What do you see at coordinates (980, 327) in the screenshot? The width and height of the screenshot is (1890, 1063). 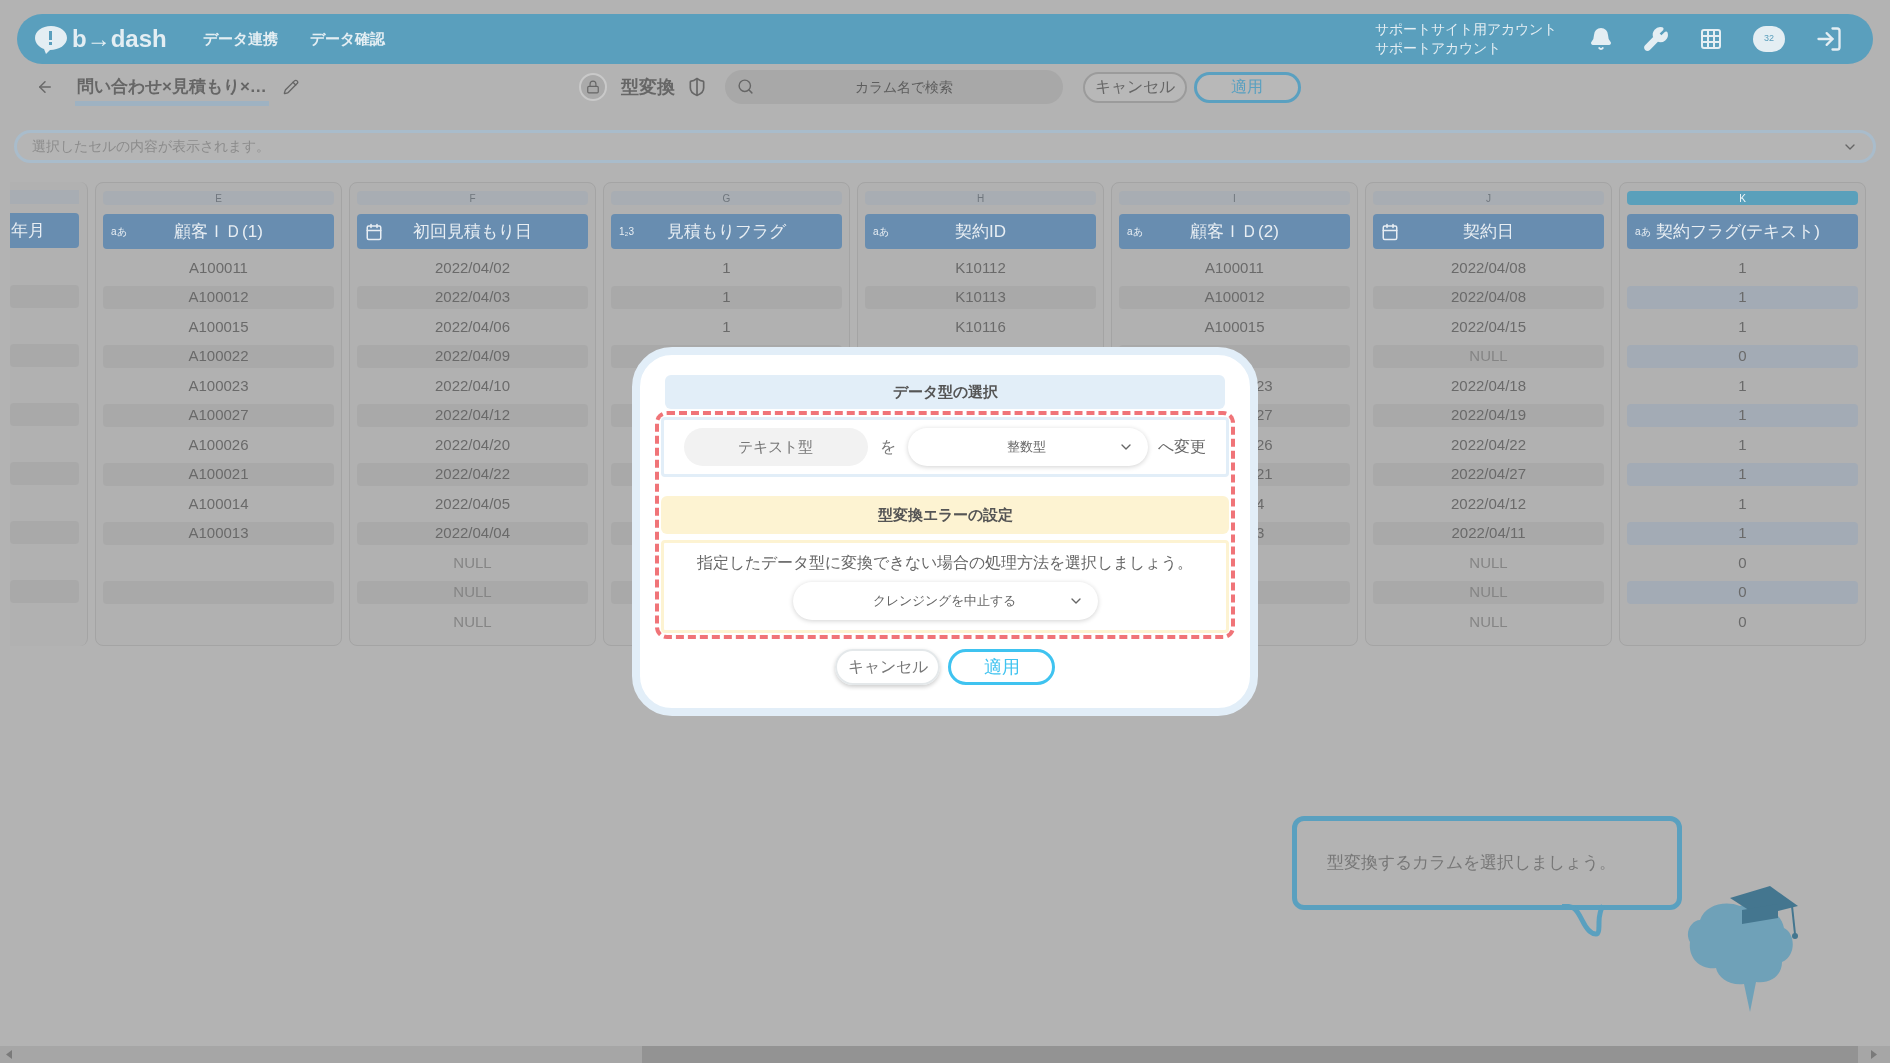 I see `table-cell: K10116` at bounding box center [980, 327].